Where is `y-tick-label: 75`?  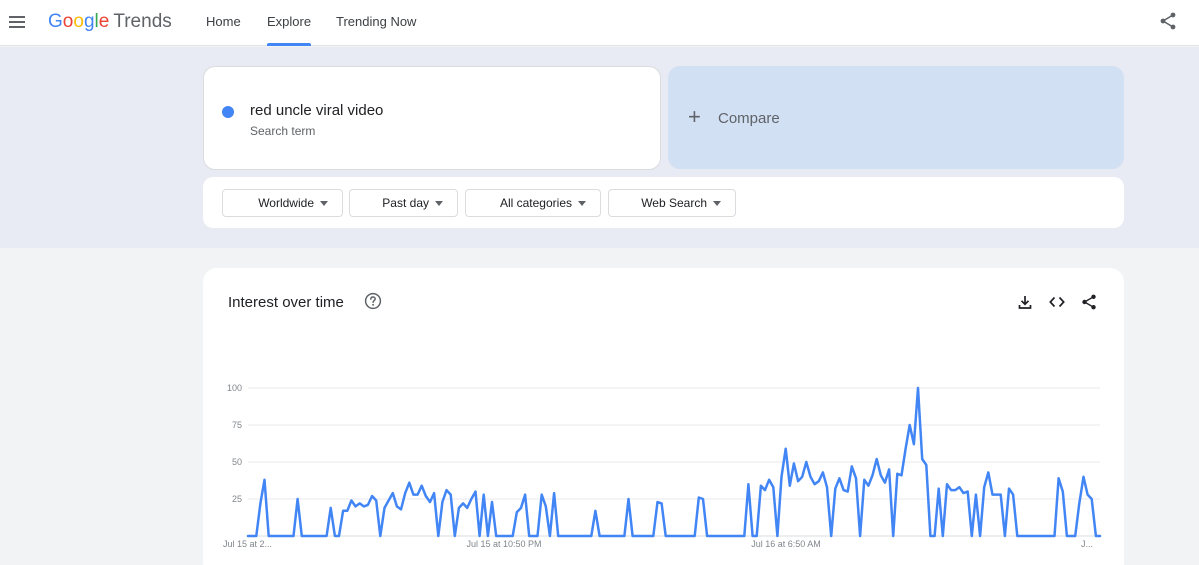 y-tick-label: 75 is located at coordinates (237, 425).